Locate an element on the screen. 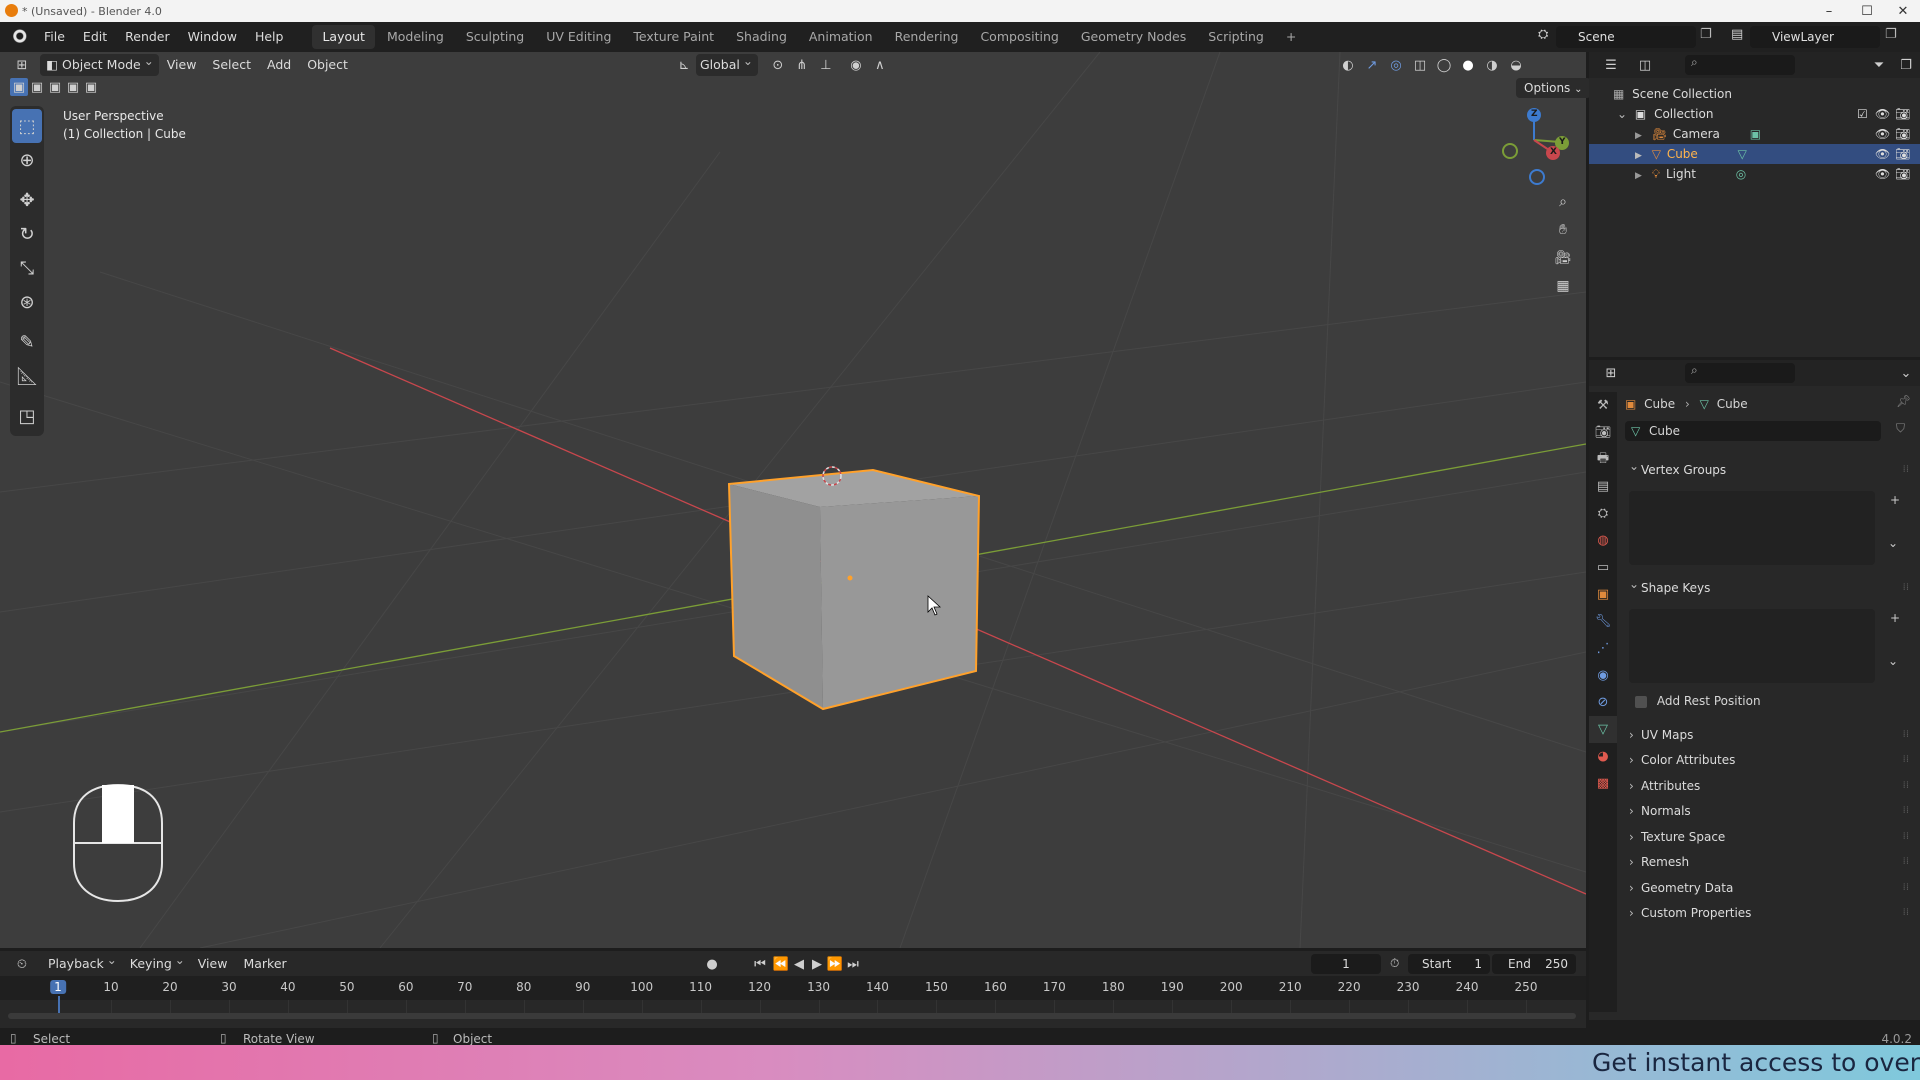 This screenshot has height=1080, width=1920. filter-icon: ⏷ is located at coordinates (1879, 65).